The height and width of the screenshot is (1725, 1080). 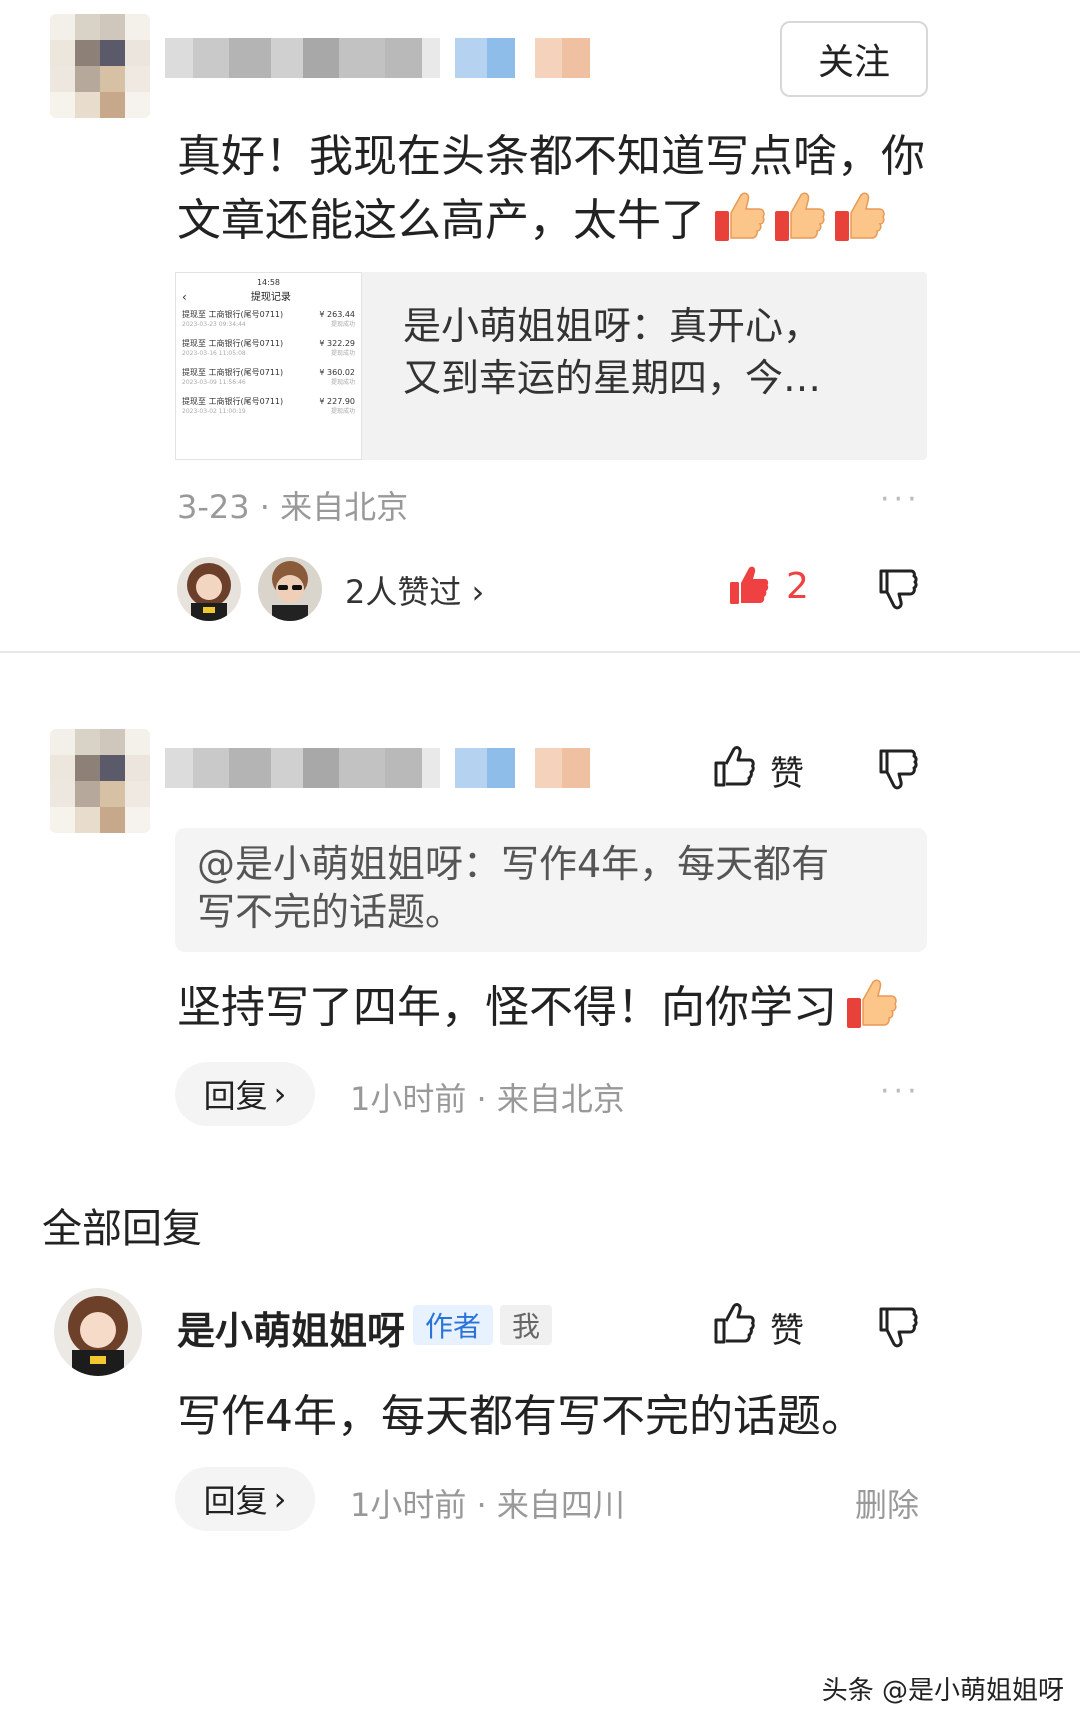 What do you see at coordinates (453, 1325) in the screenshot?
I see `author-badge: 作者` at bounding box center [453, 1325].